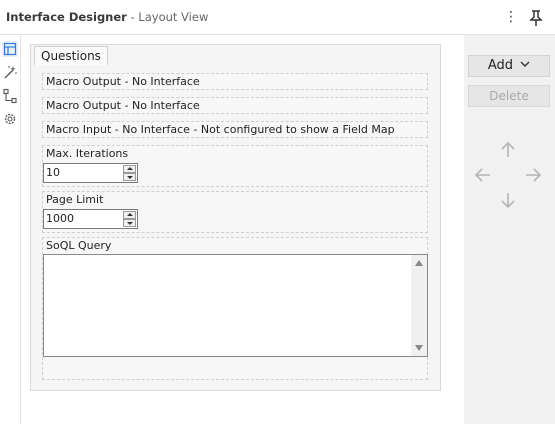  I want to click on magic-wand-icon, so click(10, 73).